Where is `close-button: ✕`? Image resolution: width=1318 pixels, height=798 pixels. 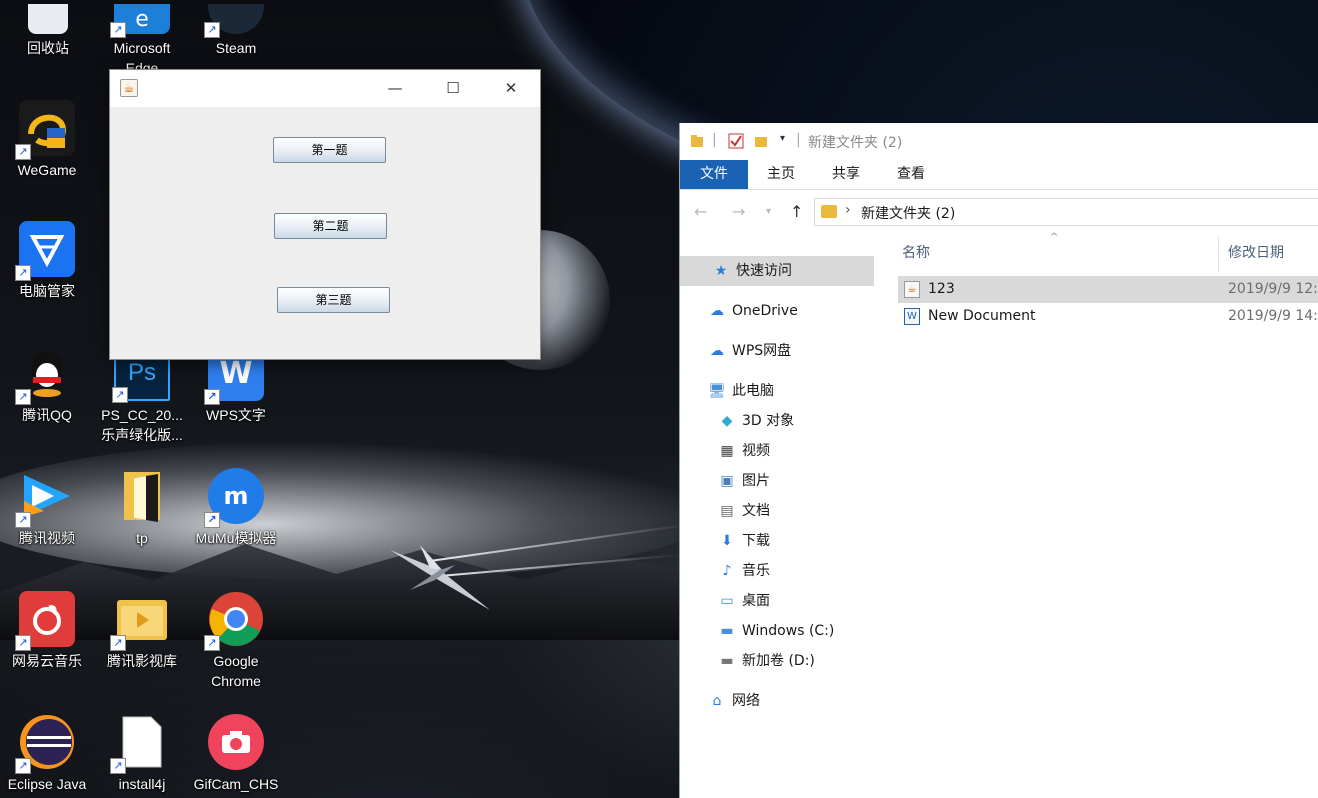 close-button: ✕ is located at coordinates (511, 88).